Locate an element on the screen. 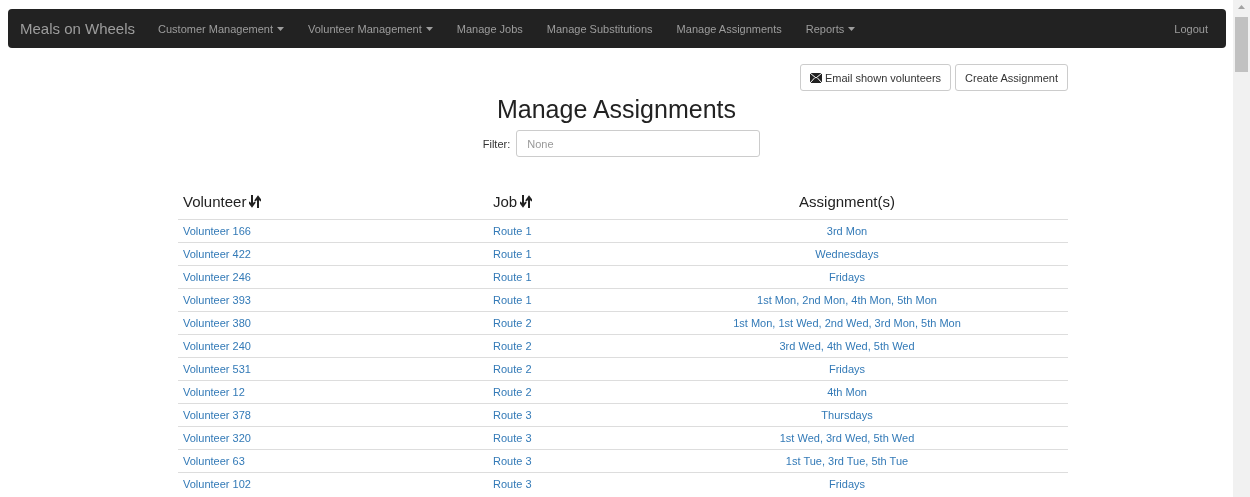 The height and width of the screenshot is (497, 1250). email-button: Email shown volunteers is located at coordinates (875, 77).